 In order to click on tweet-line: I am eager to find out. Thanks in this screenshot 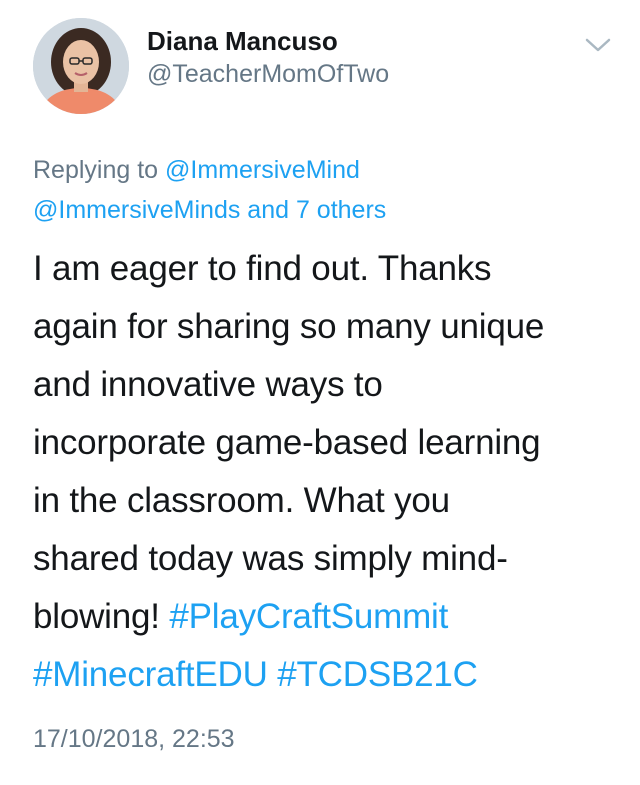, I will do `click(262, 268)`.